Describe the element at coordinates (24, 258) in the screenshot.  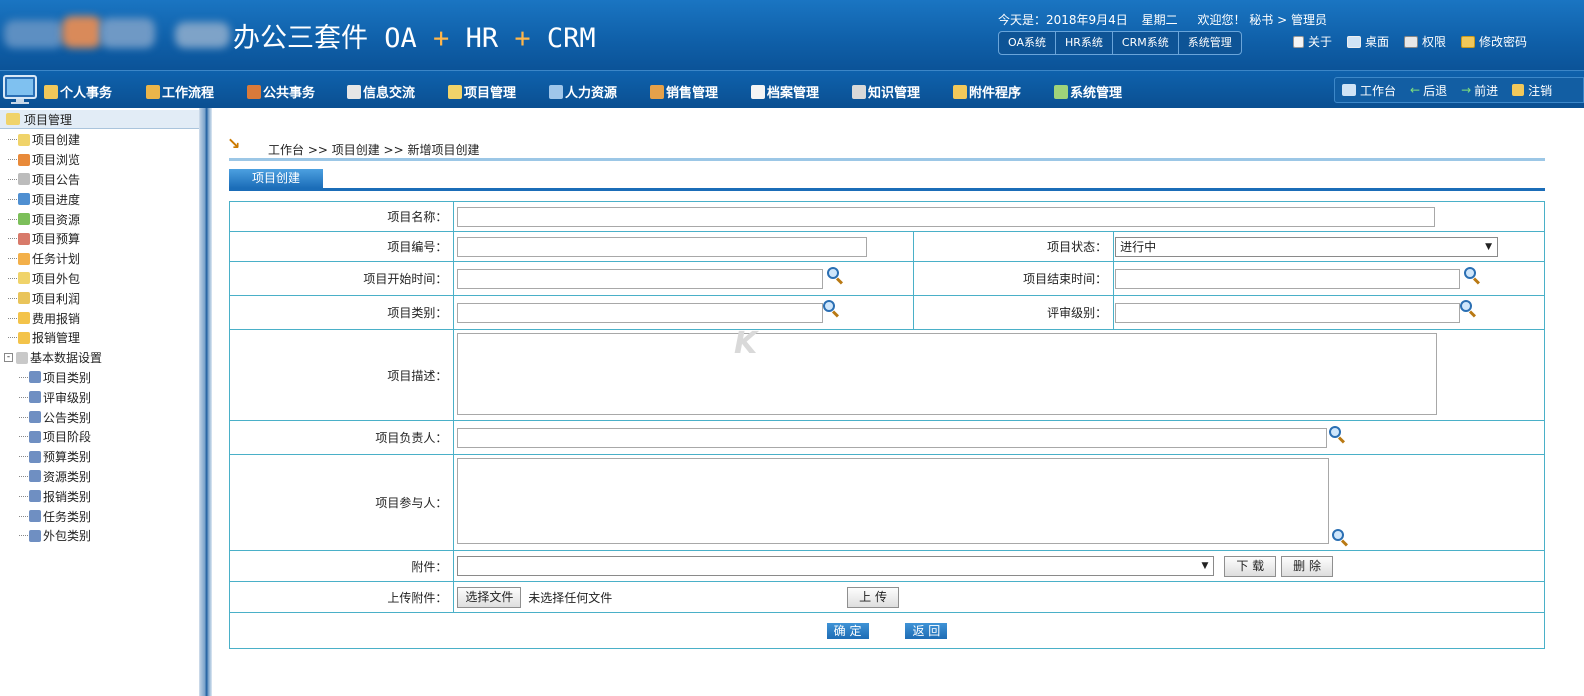
I see `task-icon` at that location.